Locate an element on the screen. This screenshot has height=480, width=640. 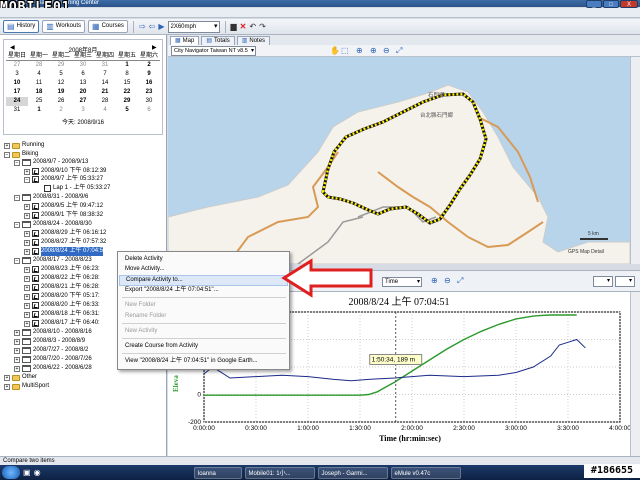
tree-activity: +2008/8/23 上午 06:23: is located at coordinates (62, 269).